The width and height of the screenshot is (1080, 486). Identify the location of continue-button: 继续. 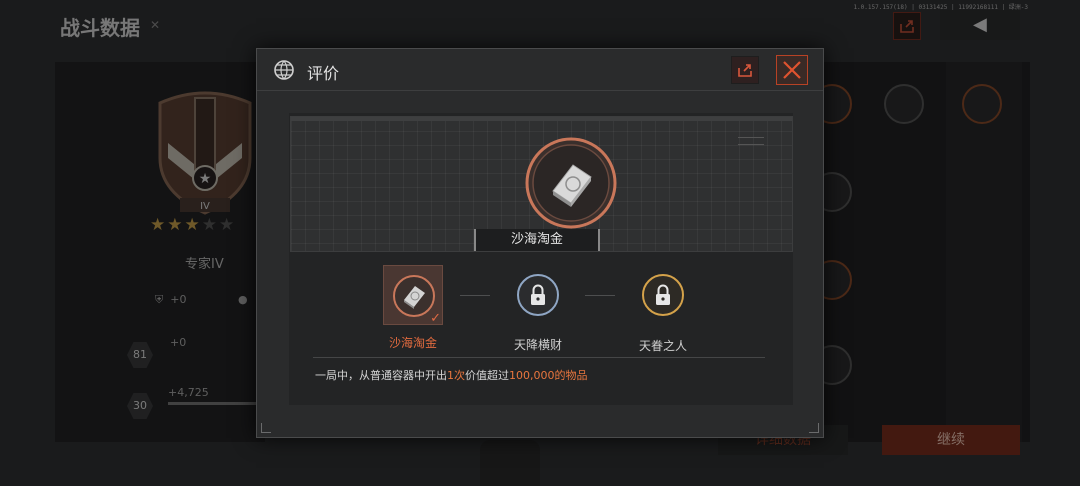
(951, 440).